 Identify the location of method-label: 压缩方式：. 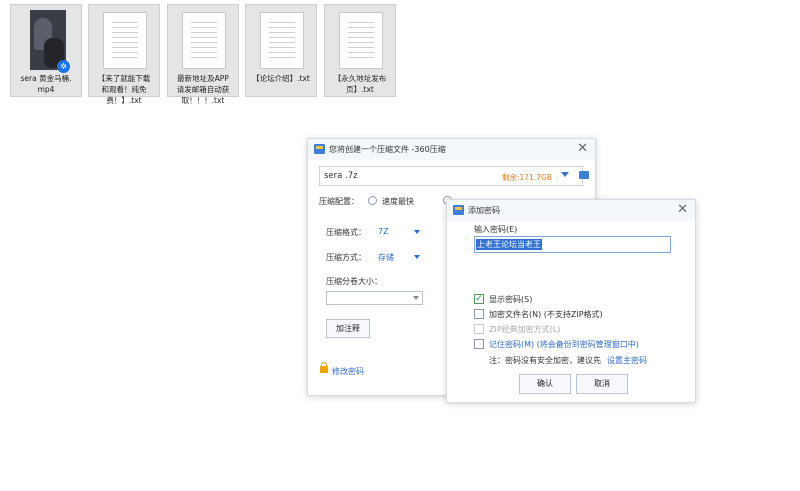
(346, 257).